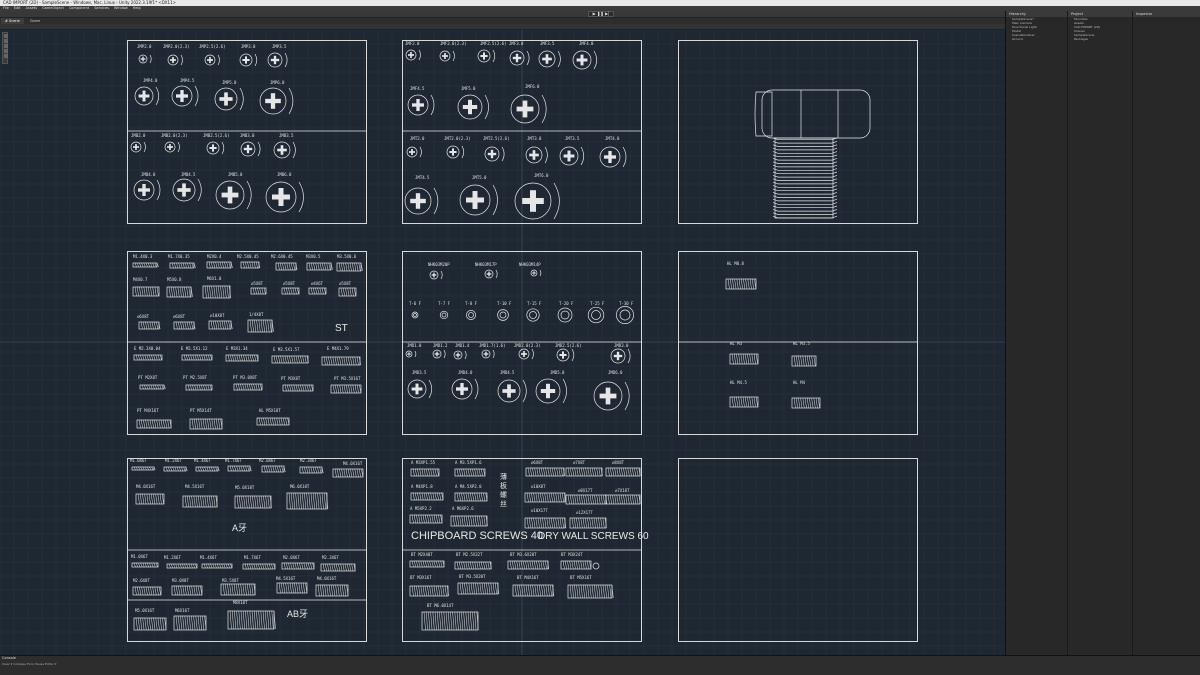 The height and width of the screenshot is (675, 1200). Describe the element at coordinates (141, 580) in the screenshot. I see `part-label: M2.6X8T` at that location.